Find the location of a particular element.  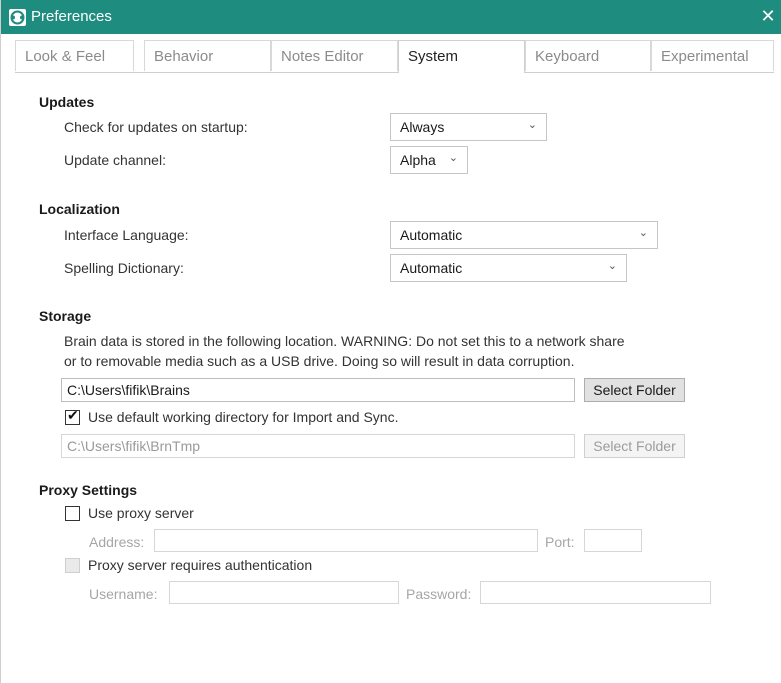

tab-notes-editor: Notes Editor is located at coordinates (334, 55).